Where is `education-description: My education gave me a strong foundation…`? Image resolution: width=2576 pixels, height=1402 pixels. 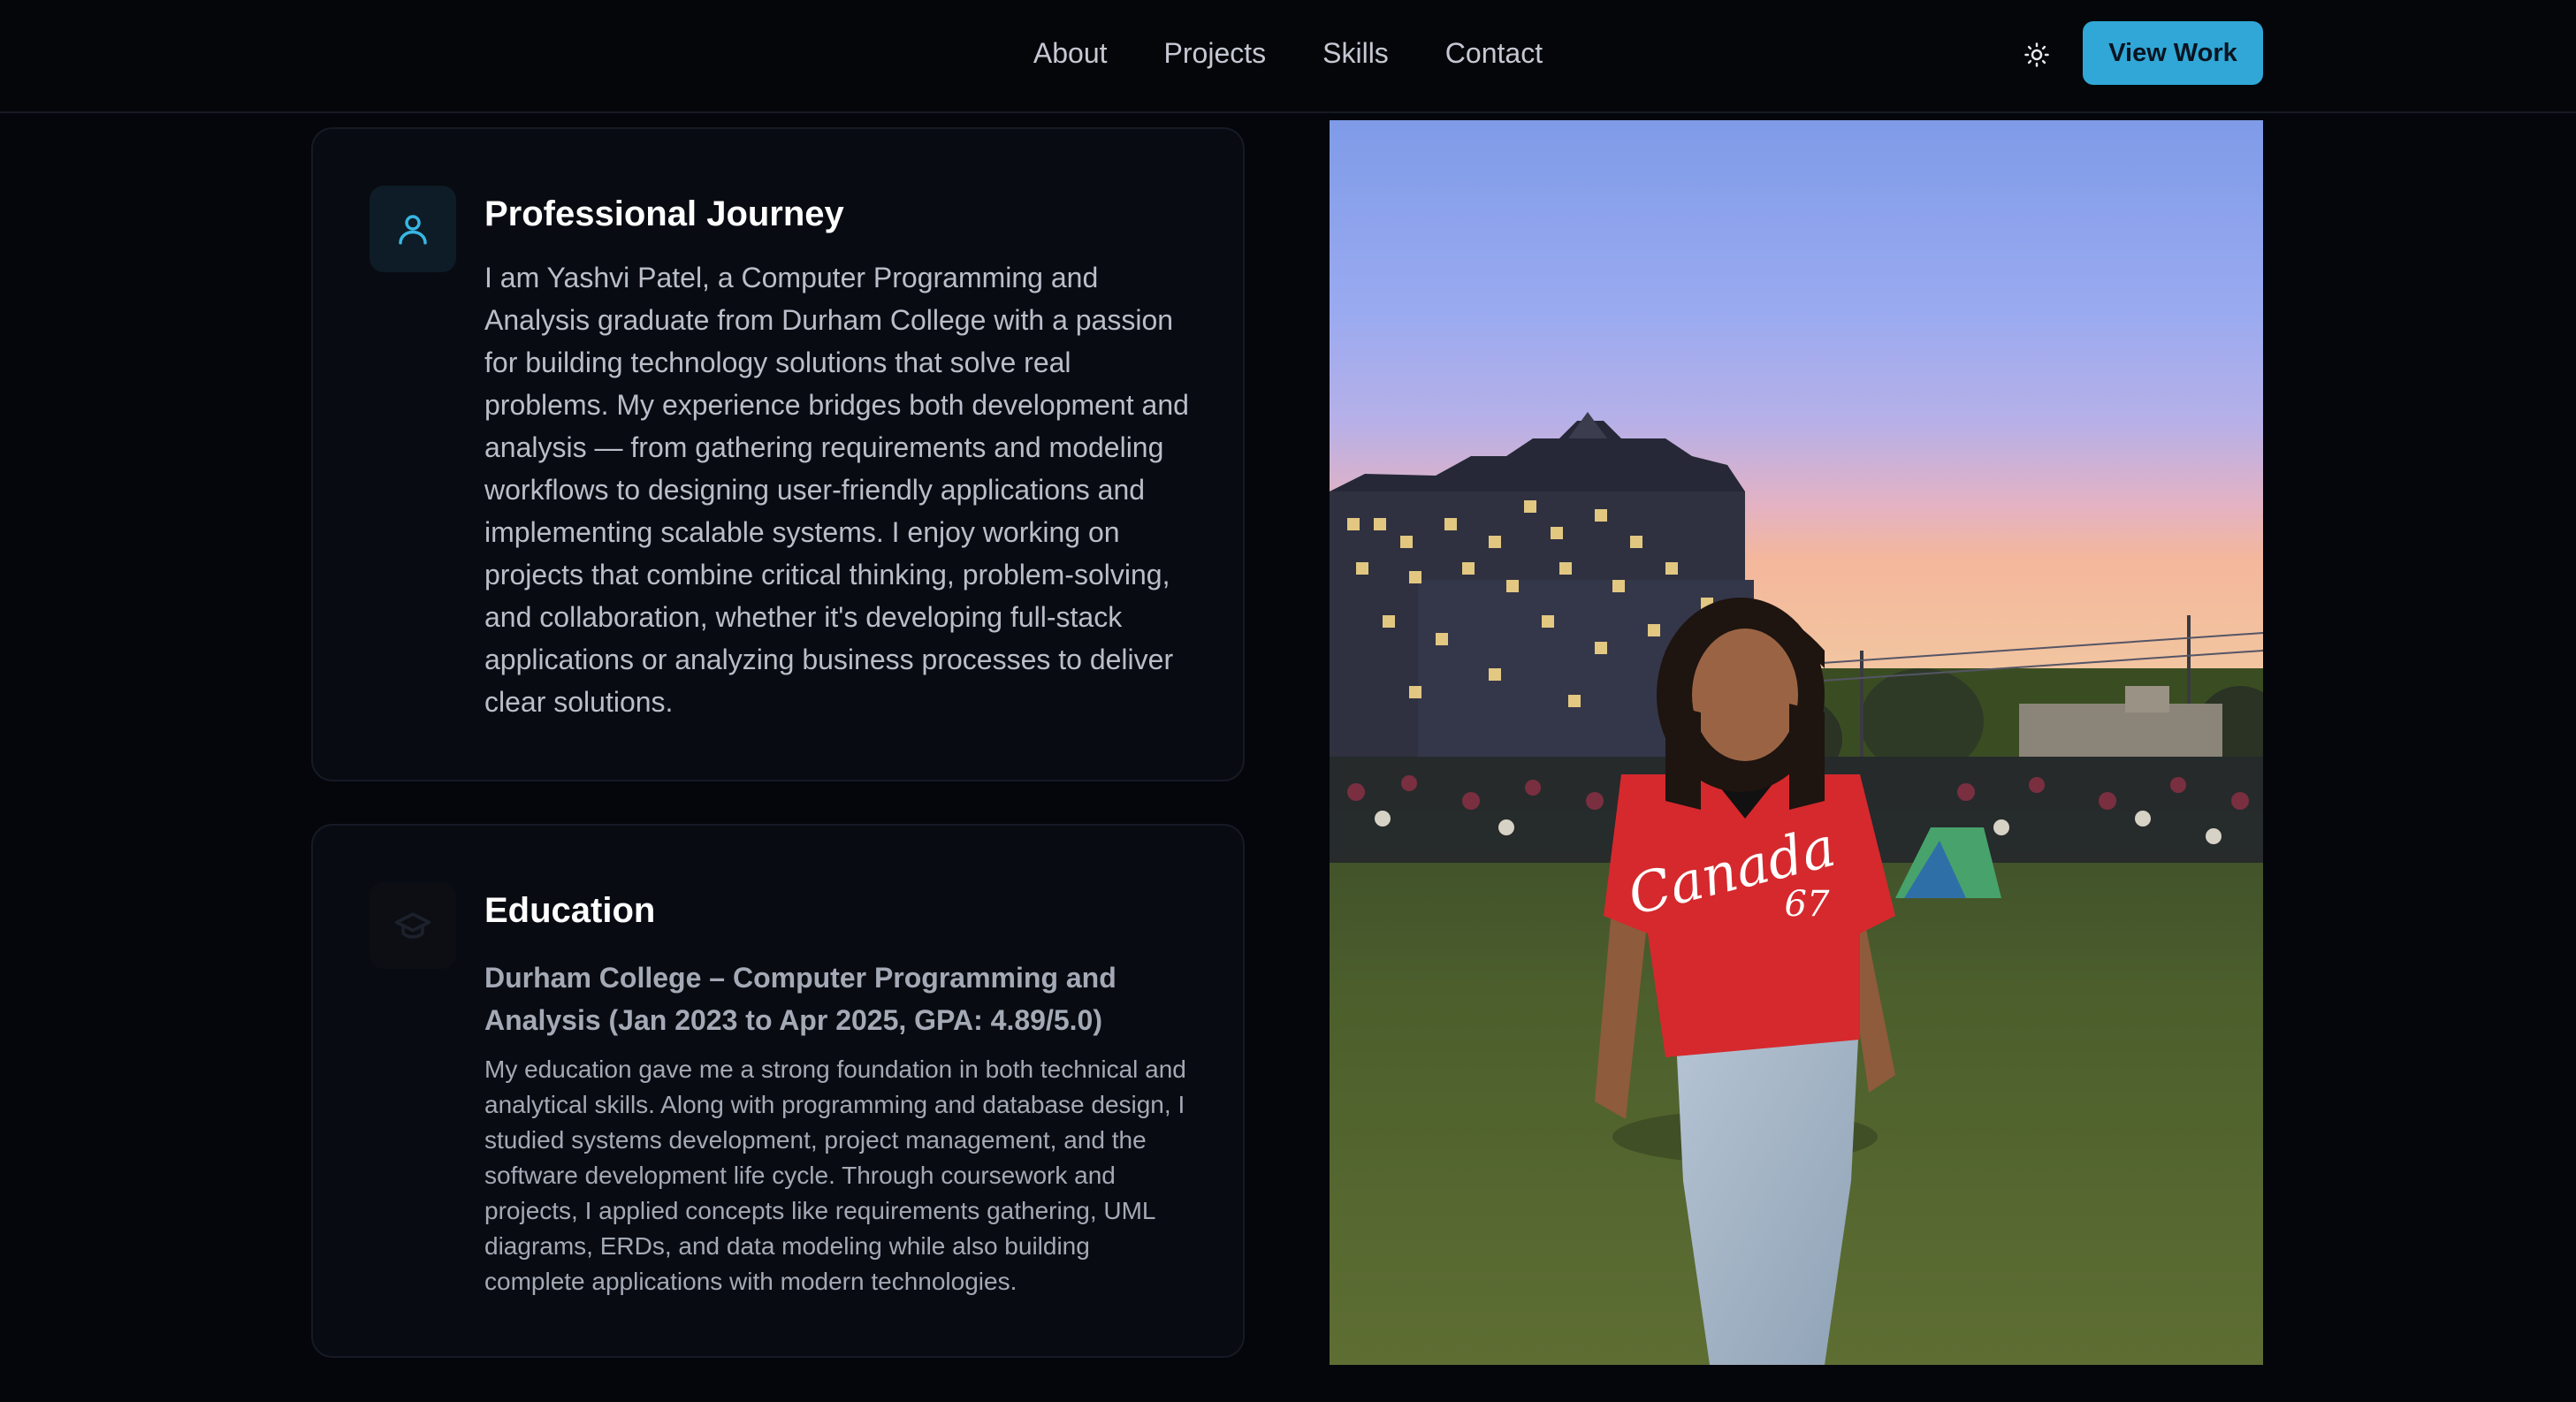 education-description: My education gave me a strong foundation… is located at coordinates (835, 1175).